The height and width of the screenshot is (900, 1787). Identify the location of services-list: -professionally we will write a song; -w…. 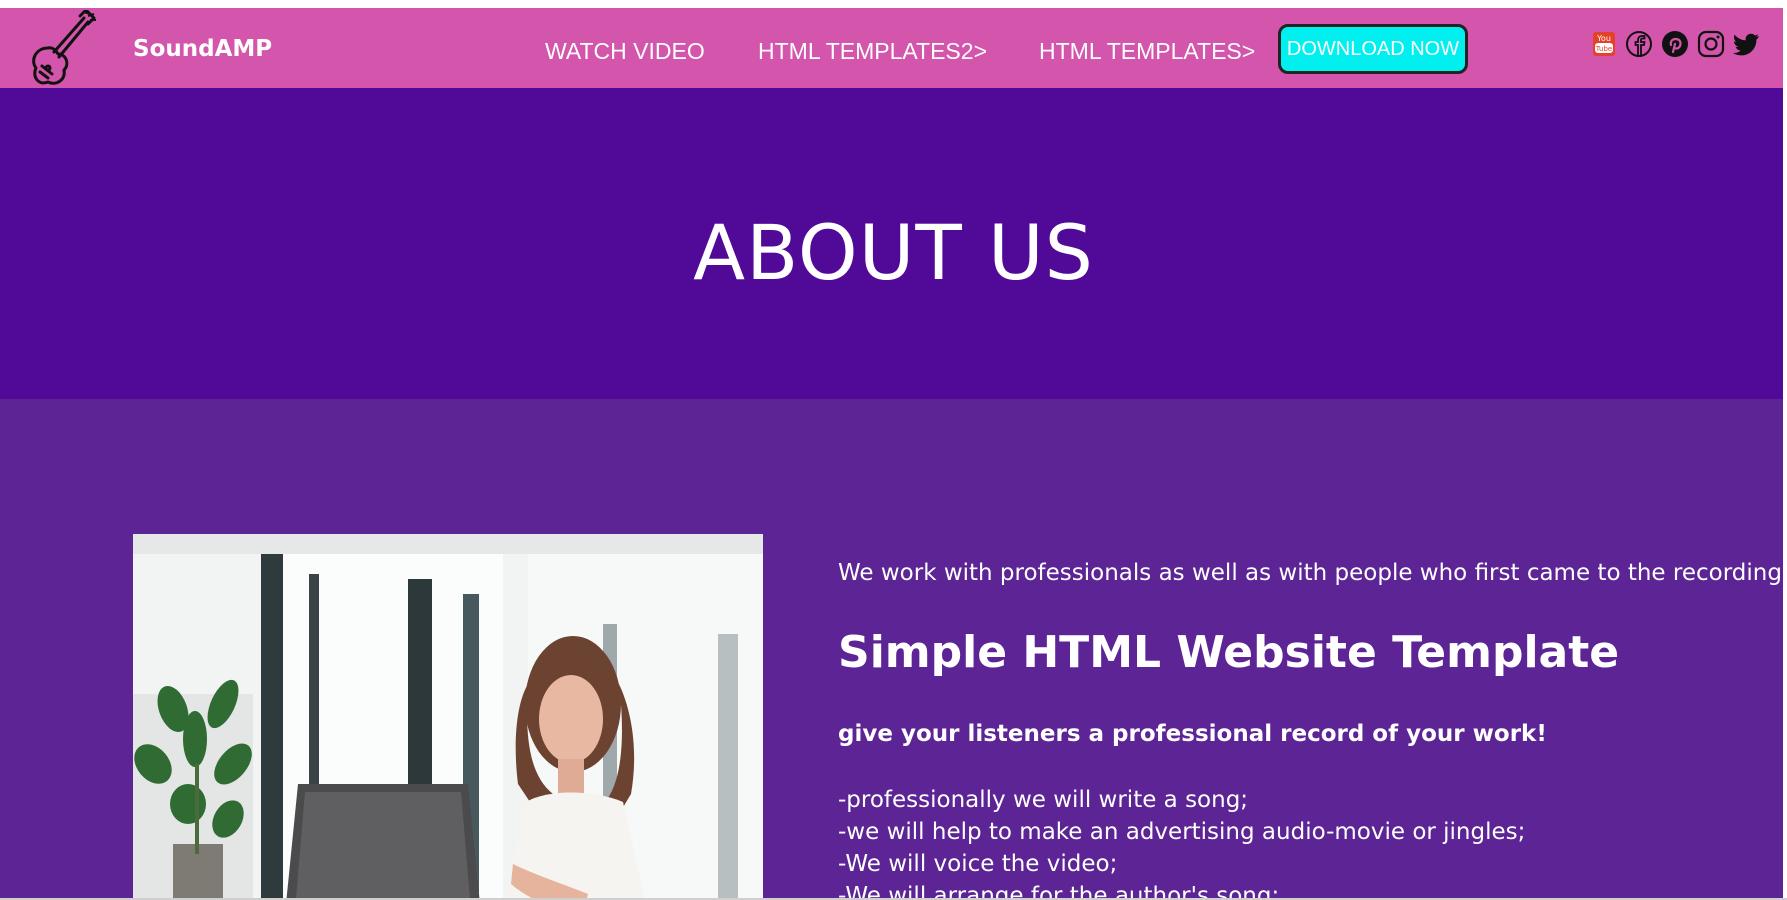
(1181, 842).